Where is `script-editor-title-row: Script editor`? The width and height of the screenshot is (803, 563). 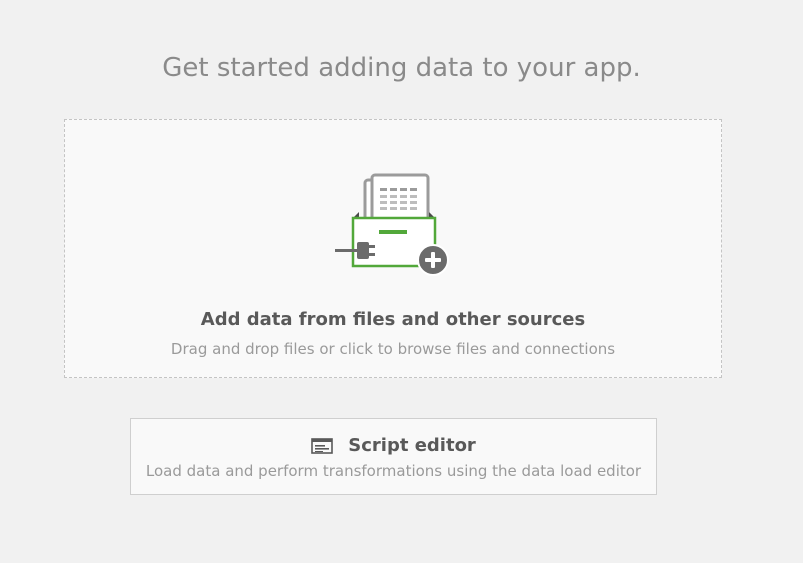
script-editor-title-row: Script editor is located at coordinates (393, 445).